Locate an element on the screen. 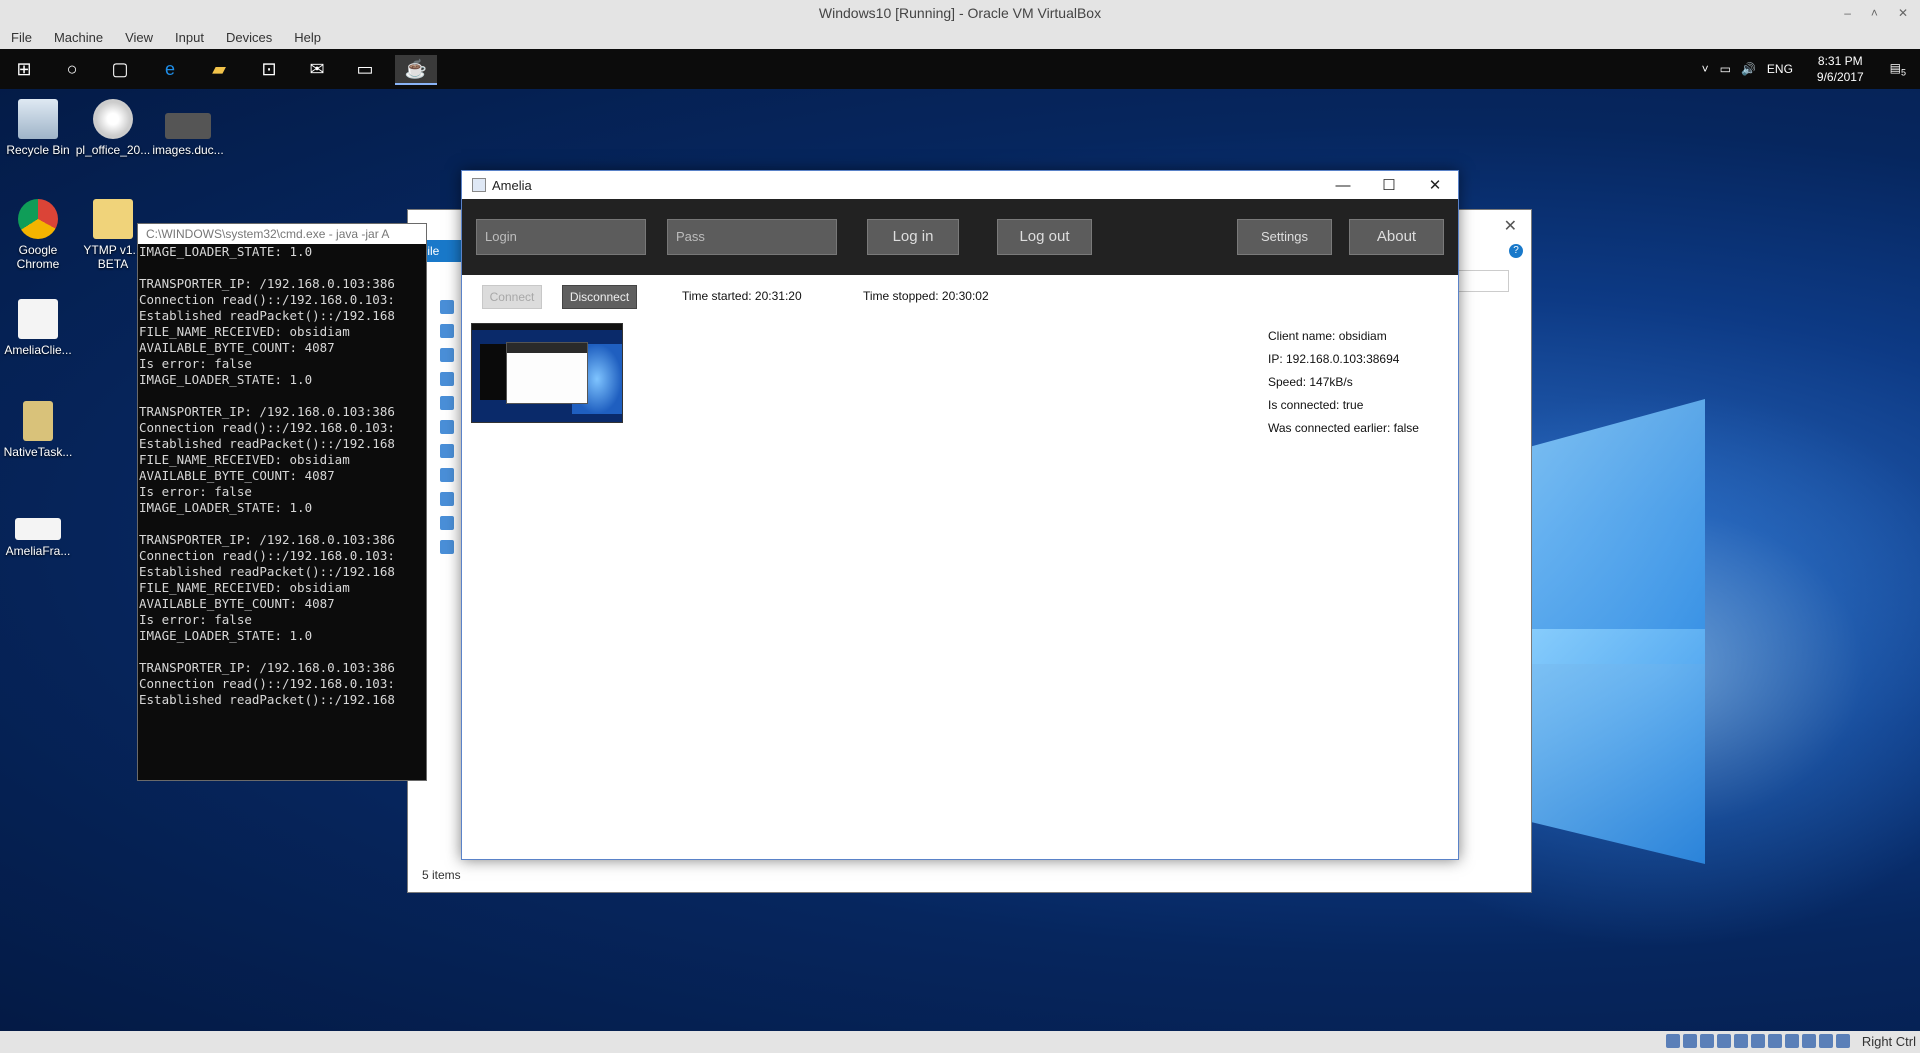 Image resolution: width=1920 pixels, height=1053 pixels. clock-time: 8:31 PM is located at coordinates (1840, 61).